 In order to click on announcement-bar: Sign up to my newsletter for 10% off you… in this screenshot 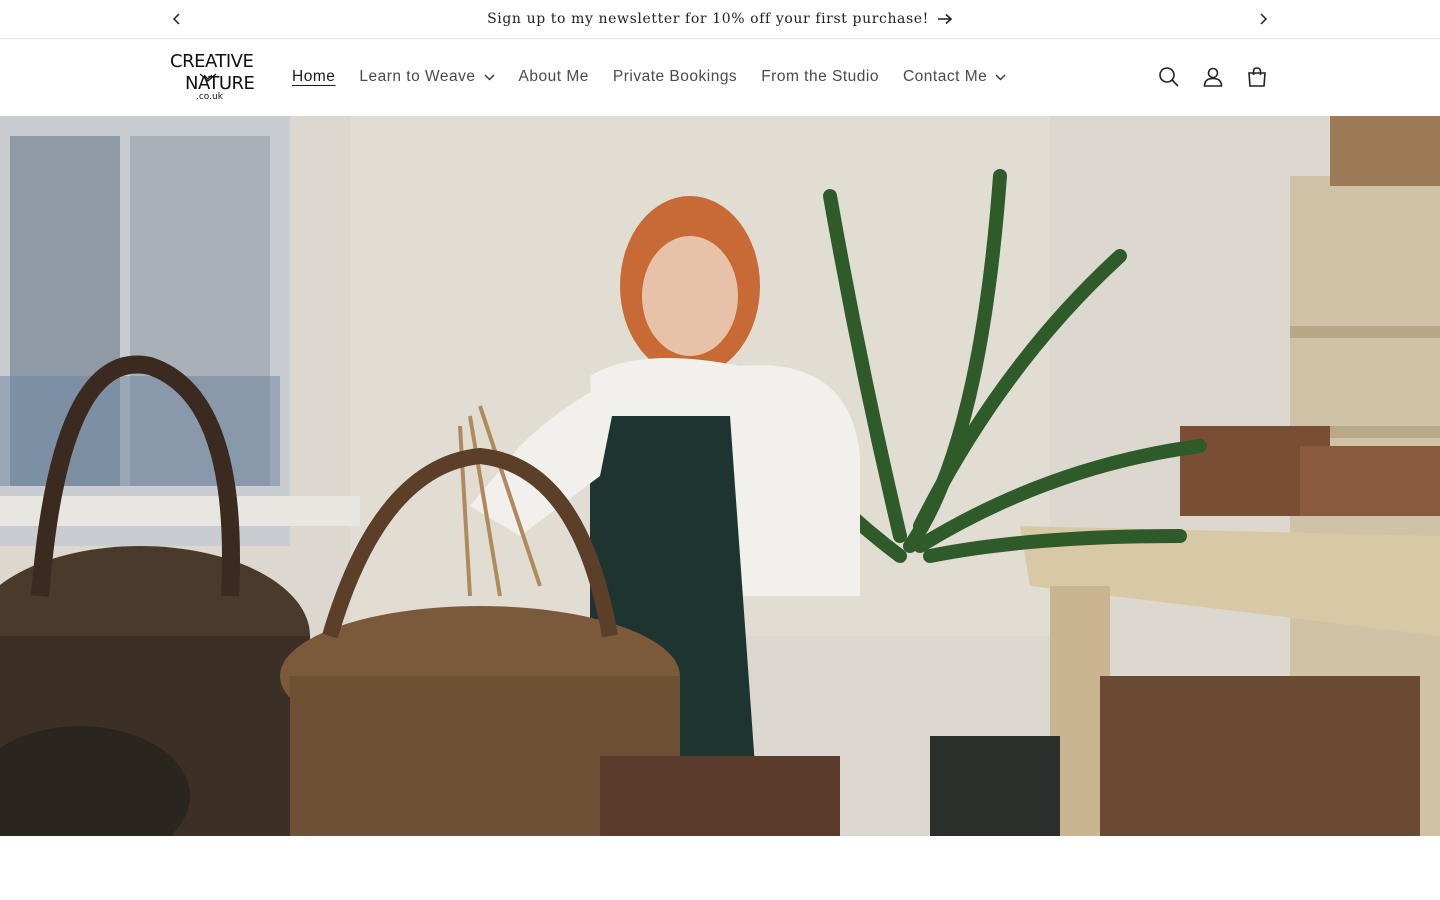, I will do `click(720, 19)`.